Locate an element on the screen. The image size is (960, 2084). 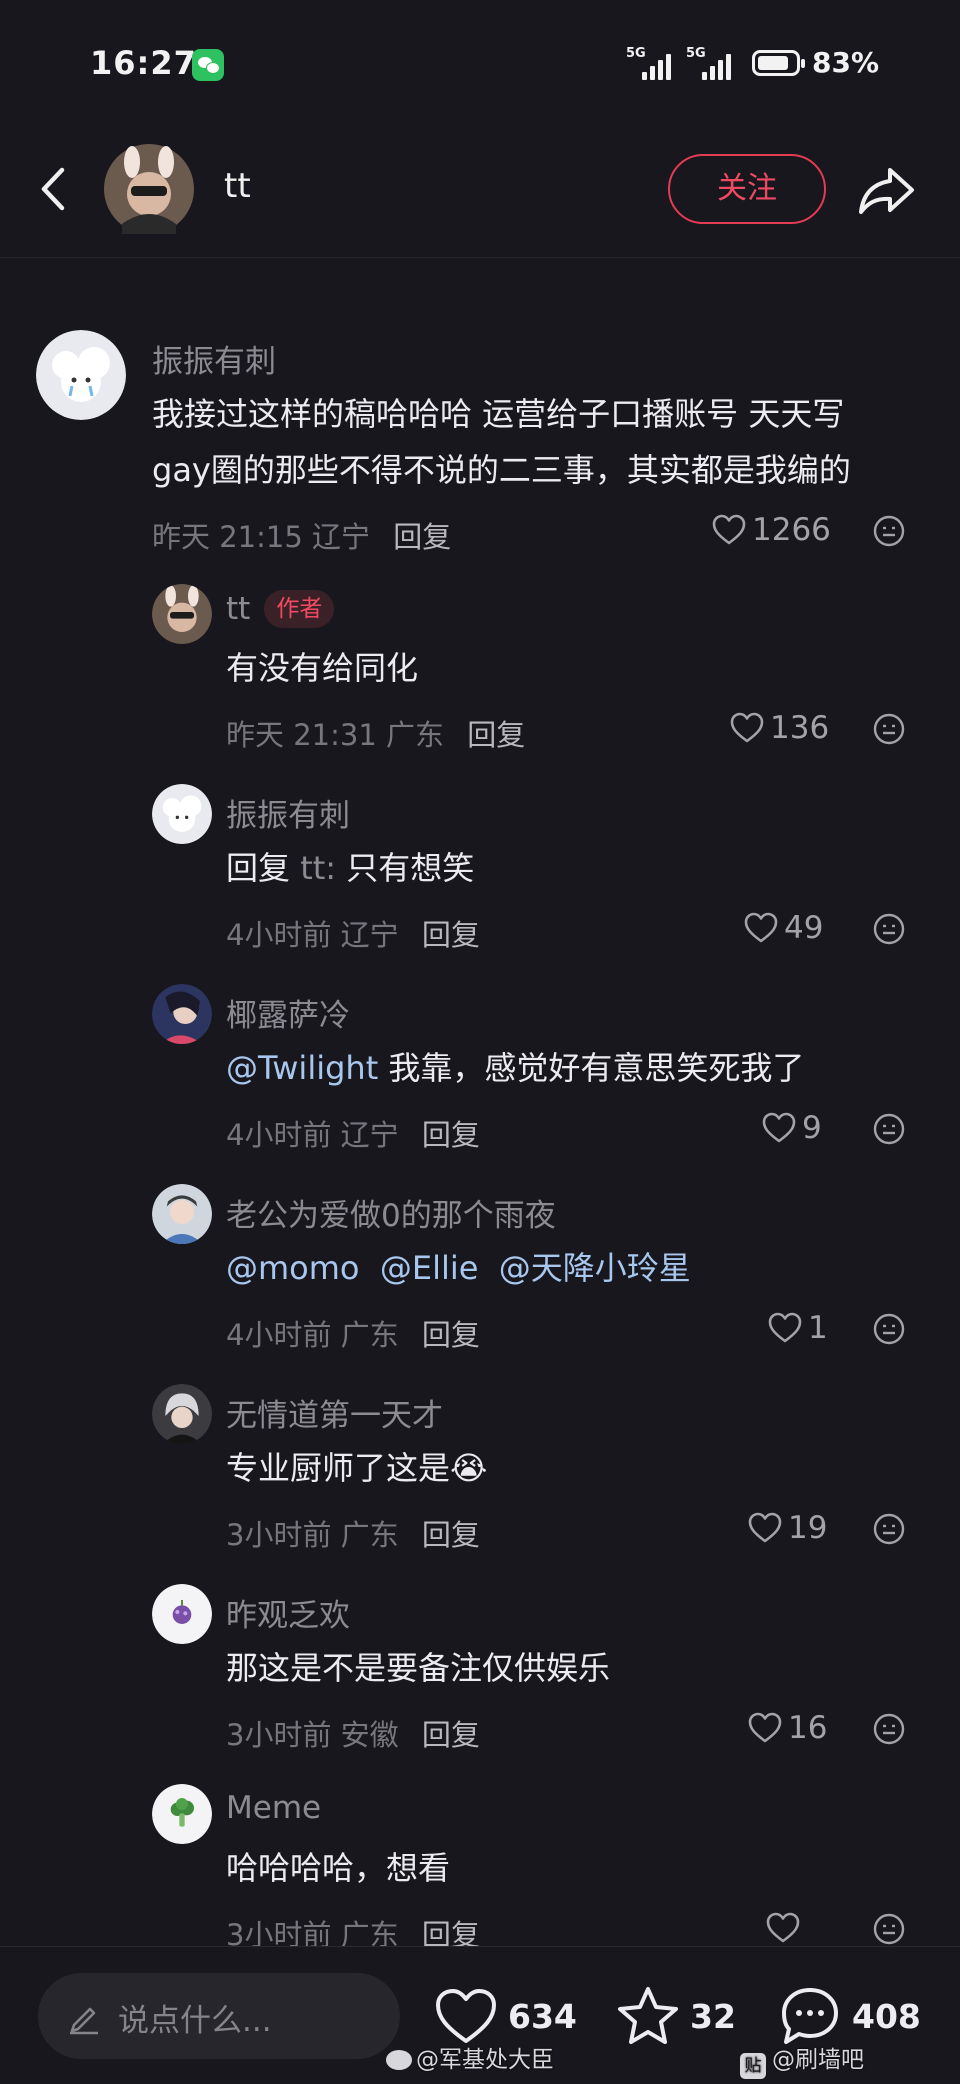
replier-name: 昨观乏欢 is located at coordinates (288, 1612).